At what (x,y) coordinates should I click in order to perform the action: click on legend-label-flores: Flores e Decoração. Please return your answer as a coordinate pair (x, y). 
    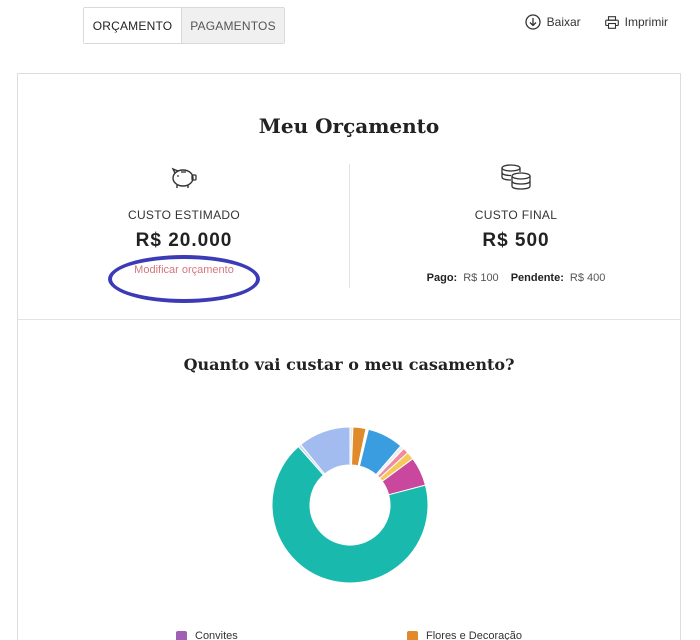
    Looking at the image, I should click on (474, 635).